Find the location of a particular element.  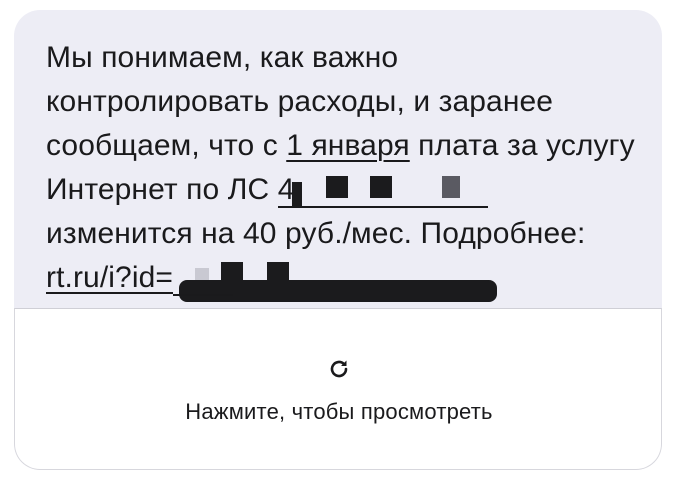

message-line-4: Интернет по ЛС 4 is located at coordinates (346, 190).